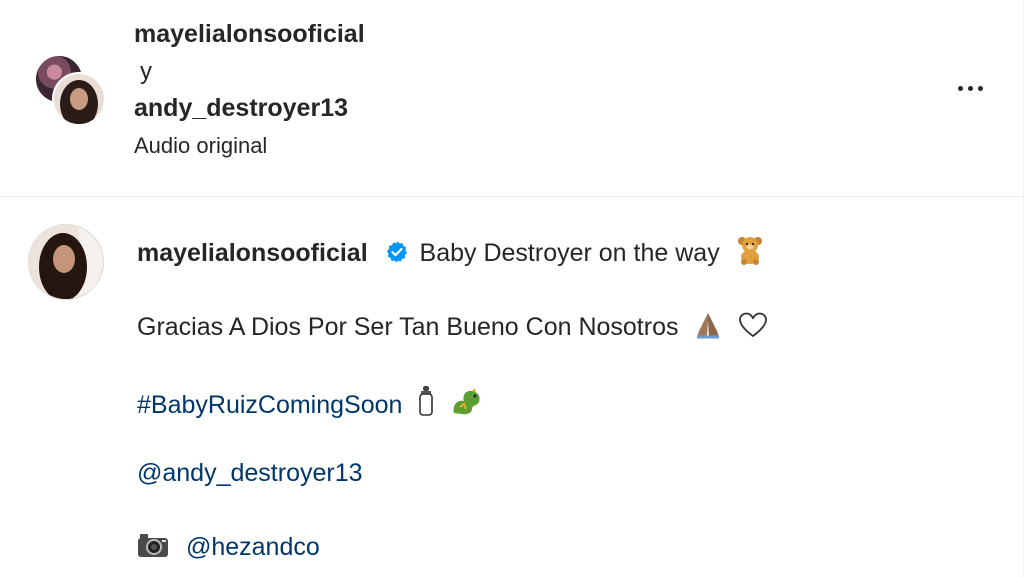 The width and height of the screenshot is (1025, 577). What do you see at coordinates (146, 71) in the screenshot?
I see `conjunction-text: y` at bounding box center [146, 71].